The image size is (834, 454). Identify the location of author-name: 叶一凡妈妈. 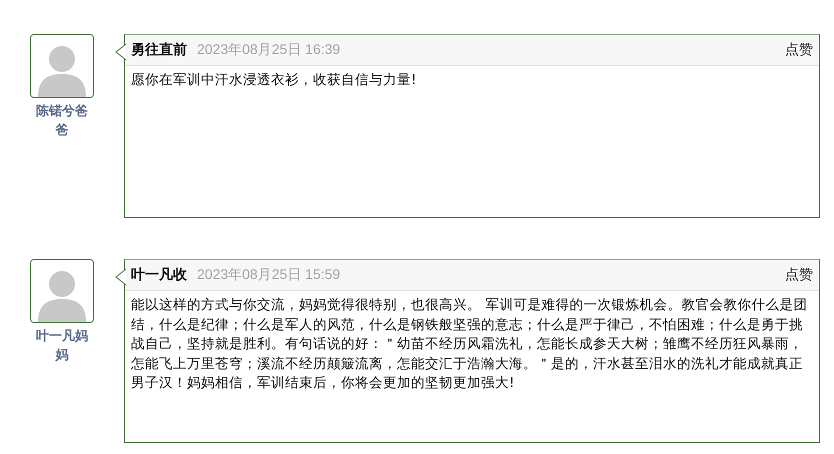
(62, 346).